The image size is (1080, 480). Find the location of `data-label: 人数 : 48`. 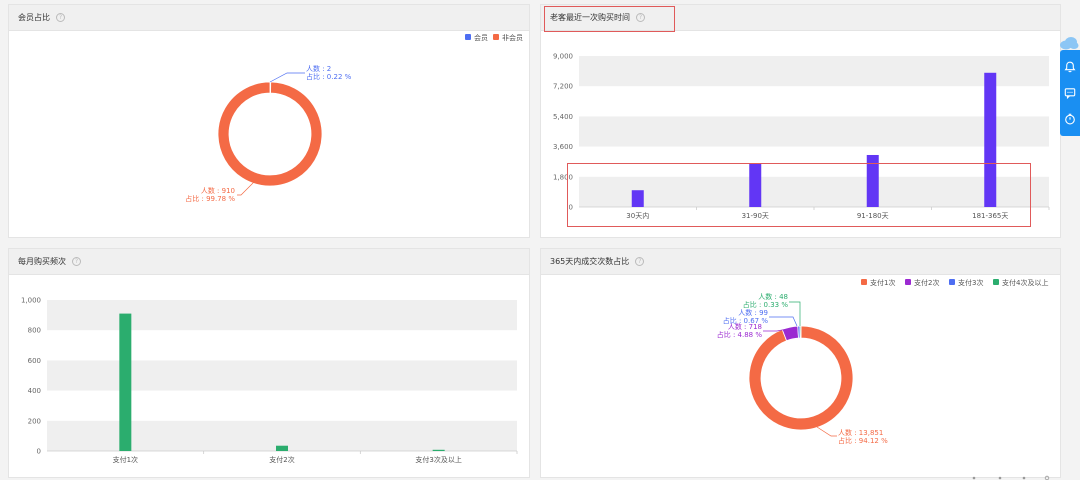

data-label: 人数 : 48 is located at coordinates (773, 296).